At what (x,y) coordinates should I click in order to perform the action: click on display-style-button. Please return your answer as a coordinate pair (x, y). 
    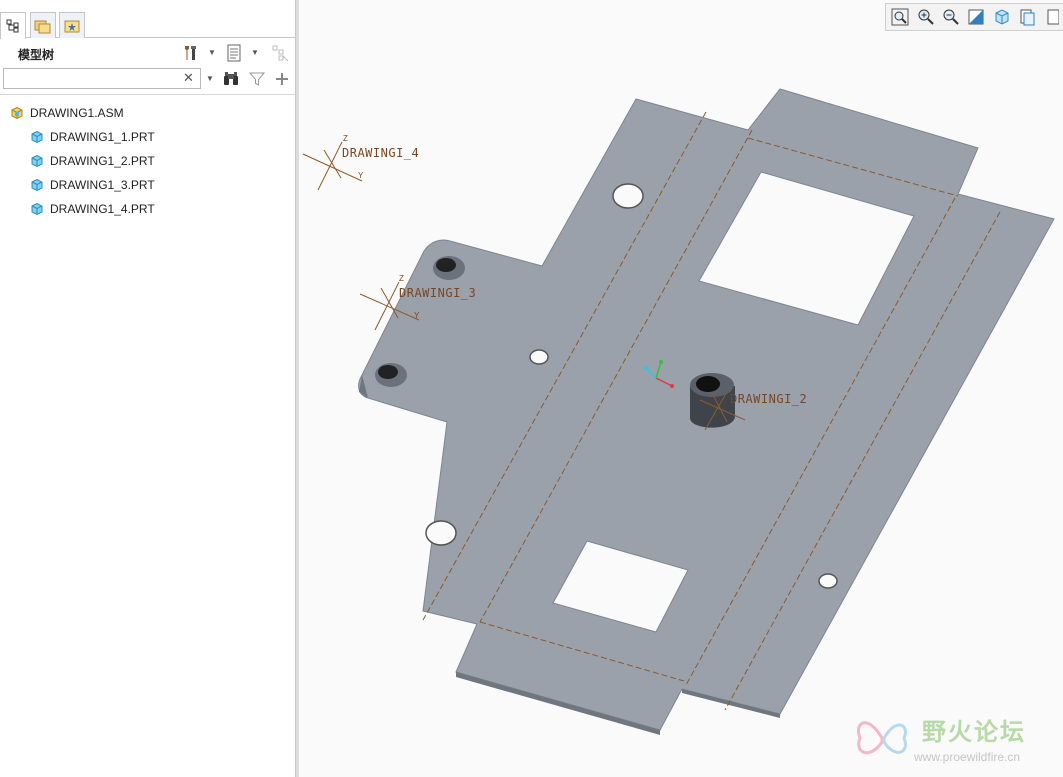
    Looking at the image, I should click on (1053, 17).